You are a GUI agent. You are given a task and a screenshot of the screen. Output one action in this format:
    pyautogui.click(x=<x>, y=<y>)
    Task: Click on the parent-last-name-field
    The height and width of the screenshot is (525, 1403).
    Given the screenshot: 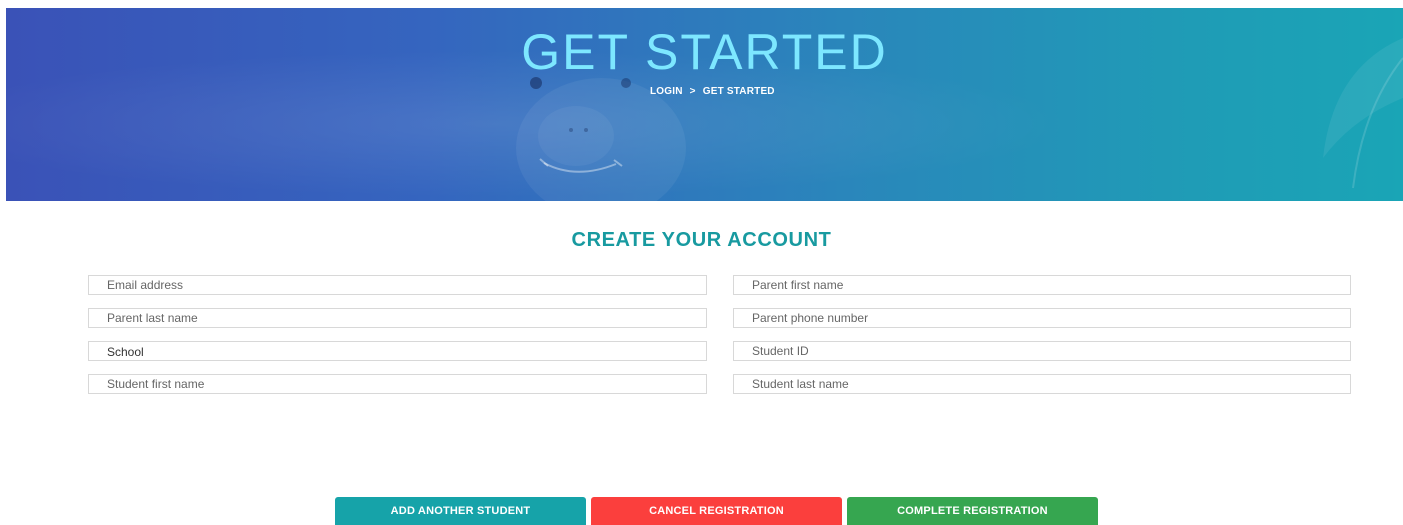 What is the action you would take?
    pyautogui.click(x=397, y=318)
    